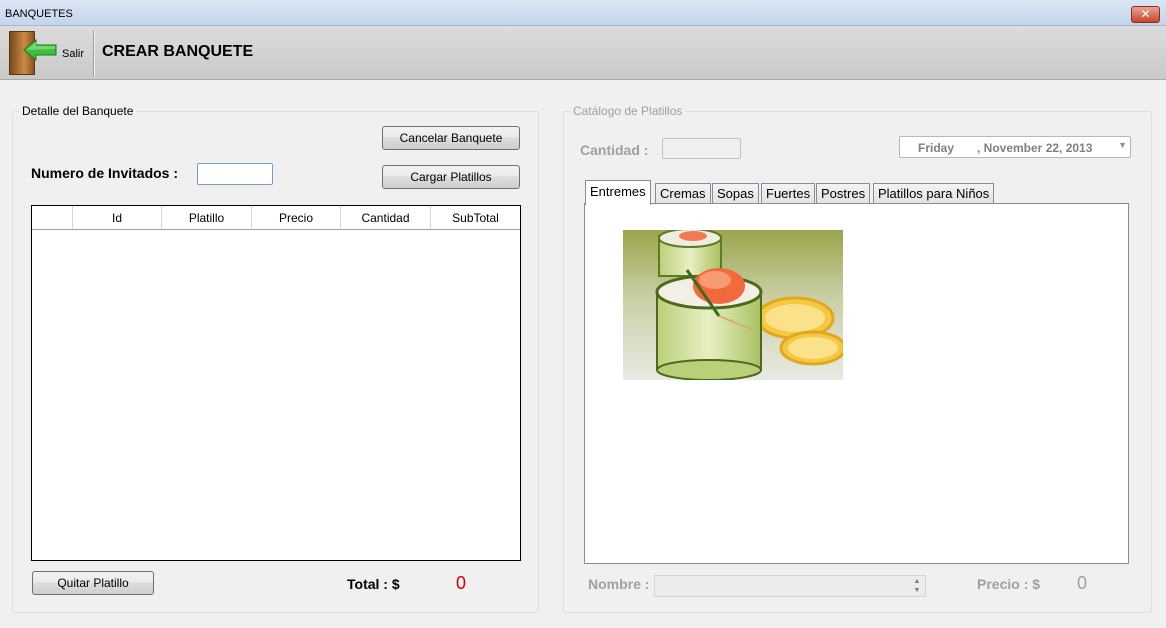  I want to click on close-icon: ✕, so click(1145, 14).